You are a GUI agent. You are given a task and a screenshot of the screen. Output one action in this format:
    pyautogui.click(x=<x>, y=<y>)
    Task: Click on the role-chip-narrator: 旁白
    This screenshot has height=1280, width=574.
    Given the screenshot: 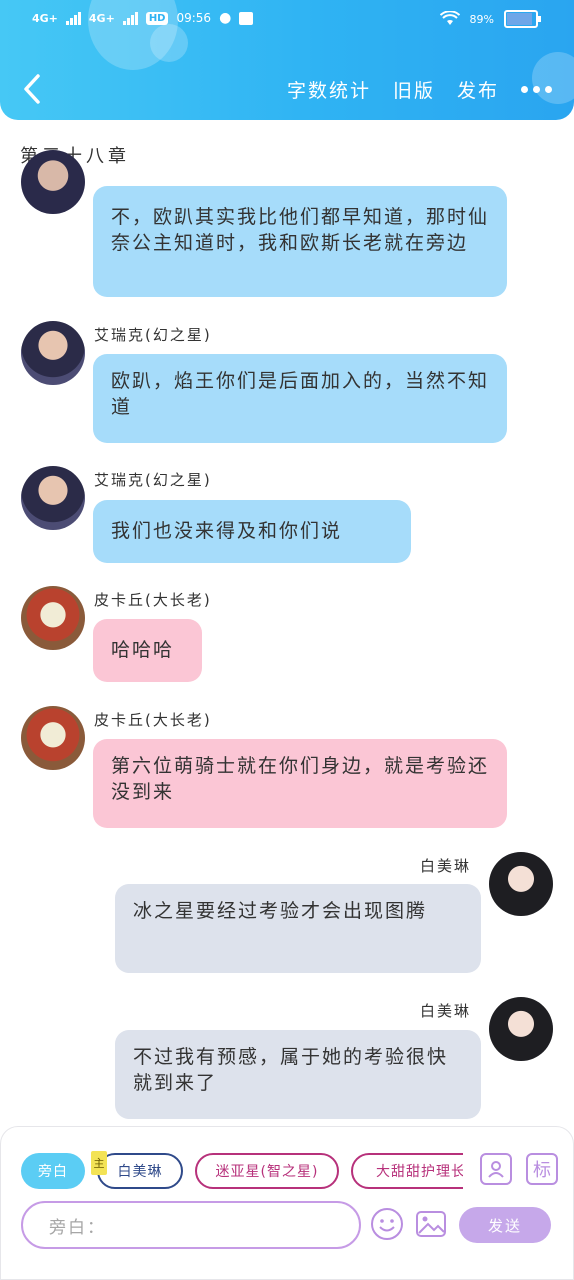 What is the action you would take?
    pyautogui.click(x=53, y=1171)
    